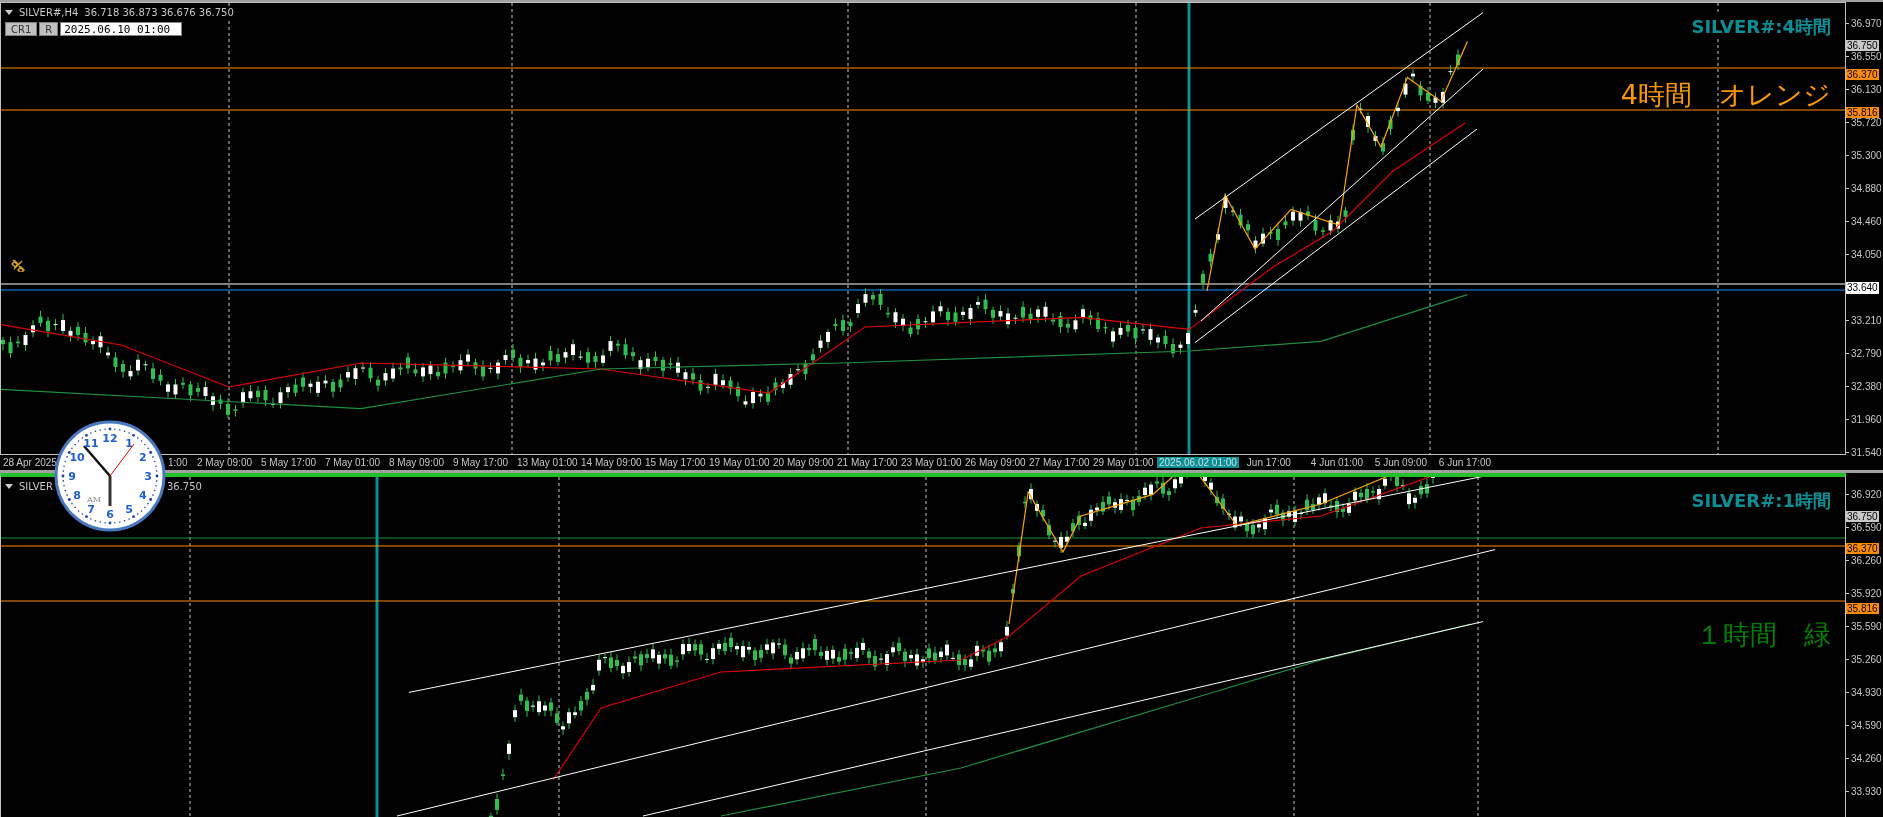  Describe the element at coordinates (417, 462) in the screenshot. I see `time-label: 8 May 09:00` at that location.